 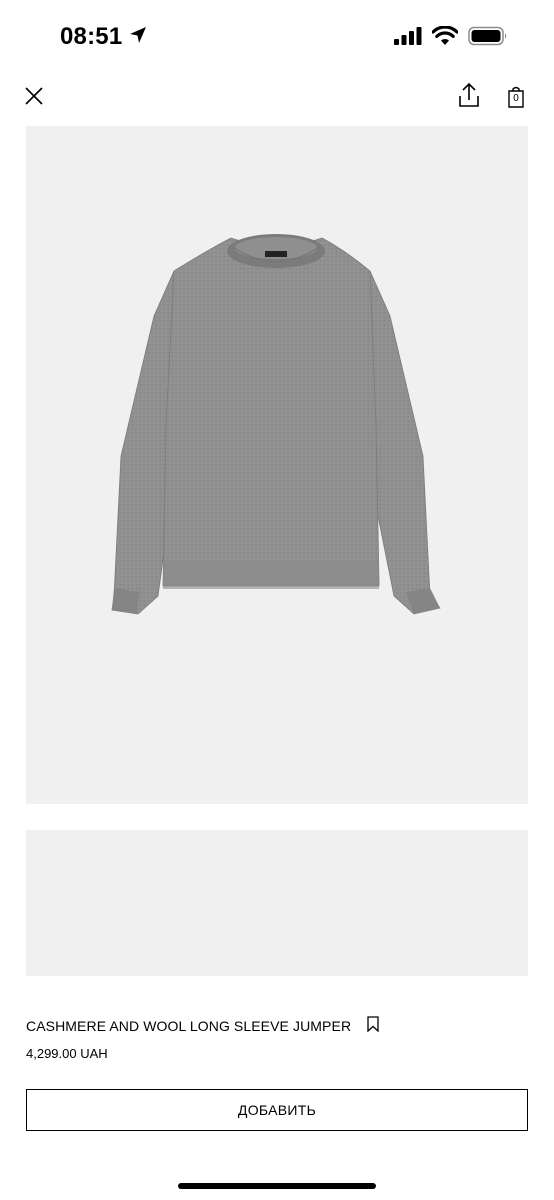 I want to click on share-button, so click(x=469, y=97).